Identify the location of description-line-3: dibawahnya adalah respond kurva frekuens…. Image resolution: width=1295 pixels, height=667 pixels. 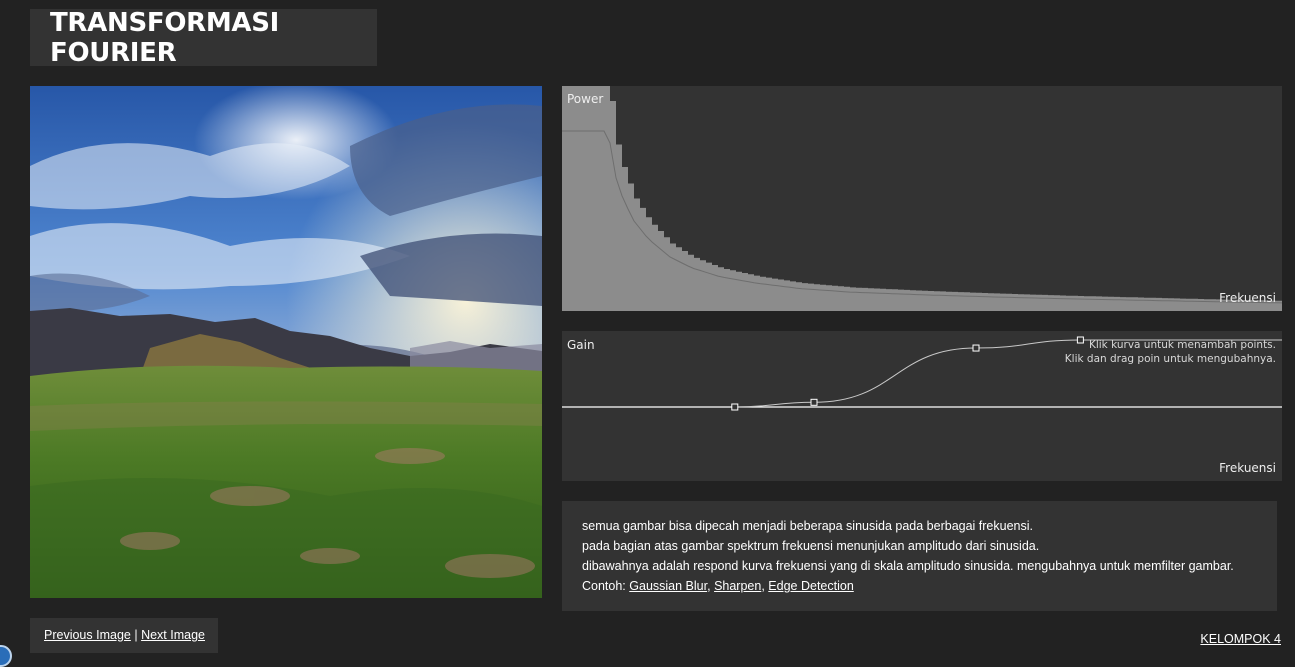
(908, 566).